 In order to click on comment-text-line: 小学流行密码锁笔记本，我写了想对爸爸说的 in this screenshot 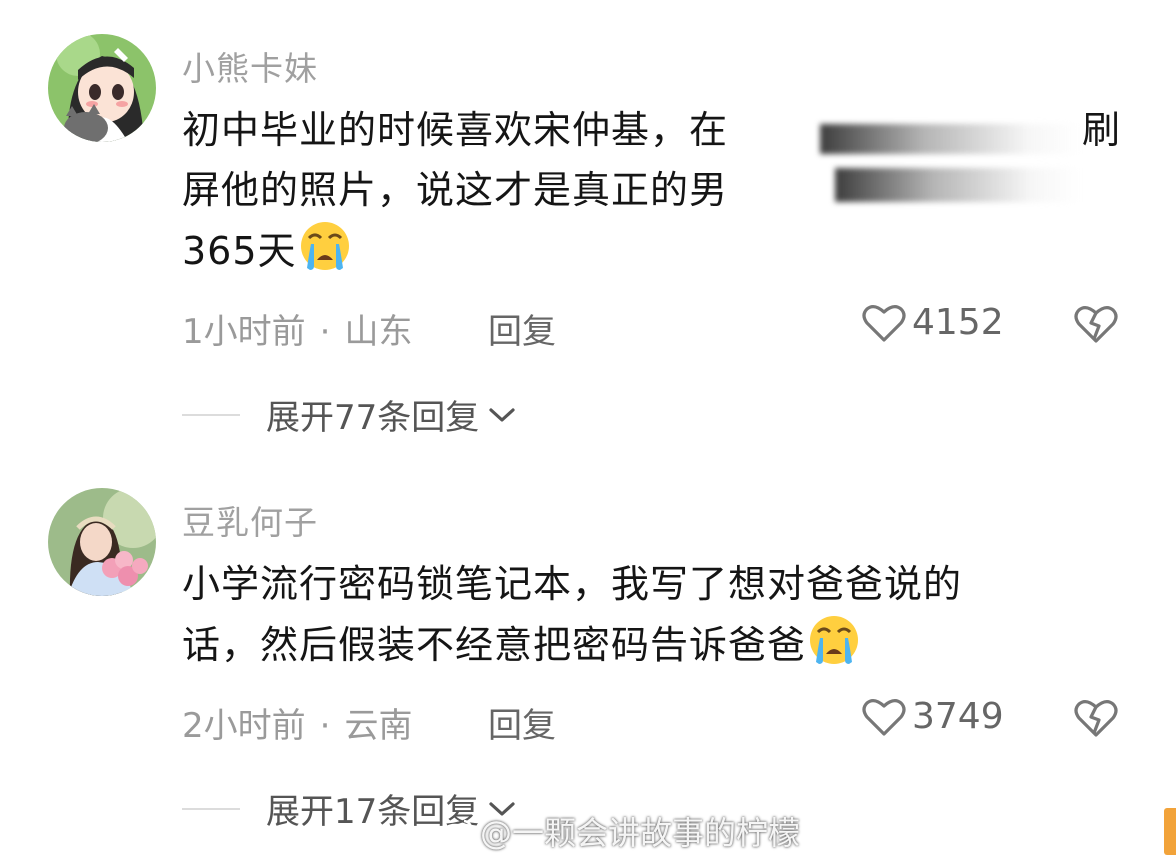, I will do `click(572, 584)`.